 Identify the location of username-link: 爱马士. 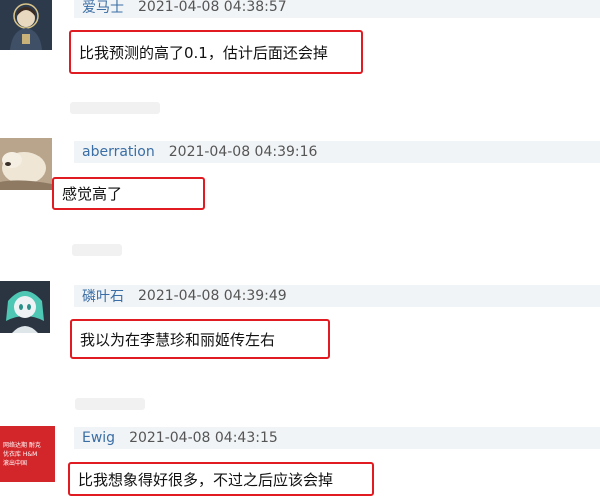
(103, 8).